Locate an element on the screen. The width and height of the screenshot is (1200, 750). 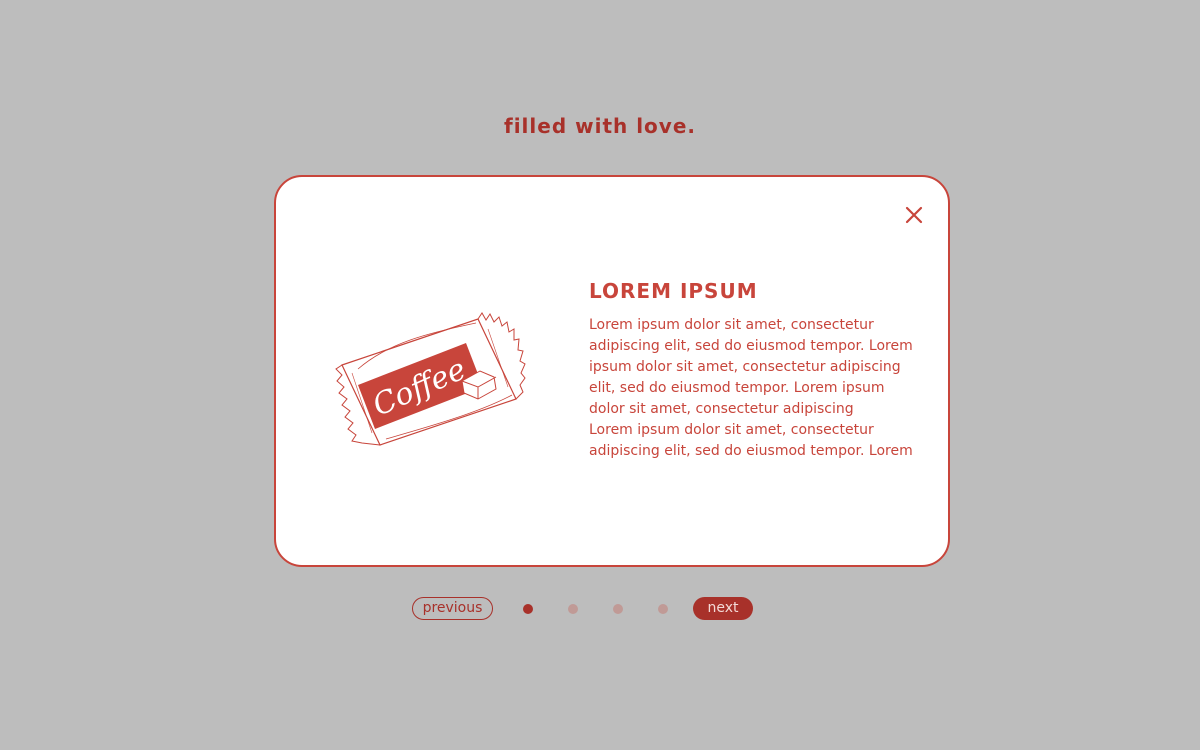
body-line: elit, sed do eiusmod tempor. Lorem ipsum is located at coordinates (737, 388).